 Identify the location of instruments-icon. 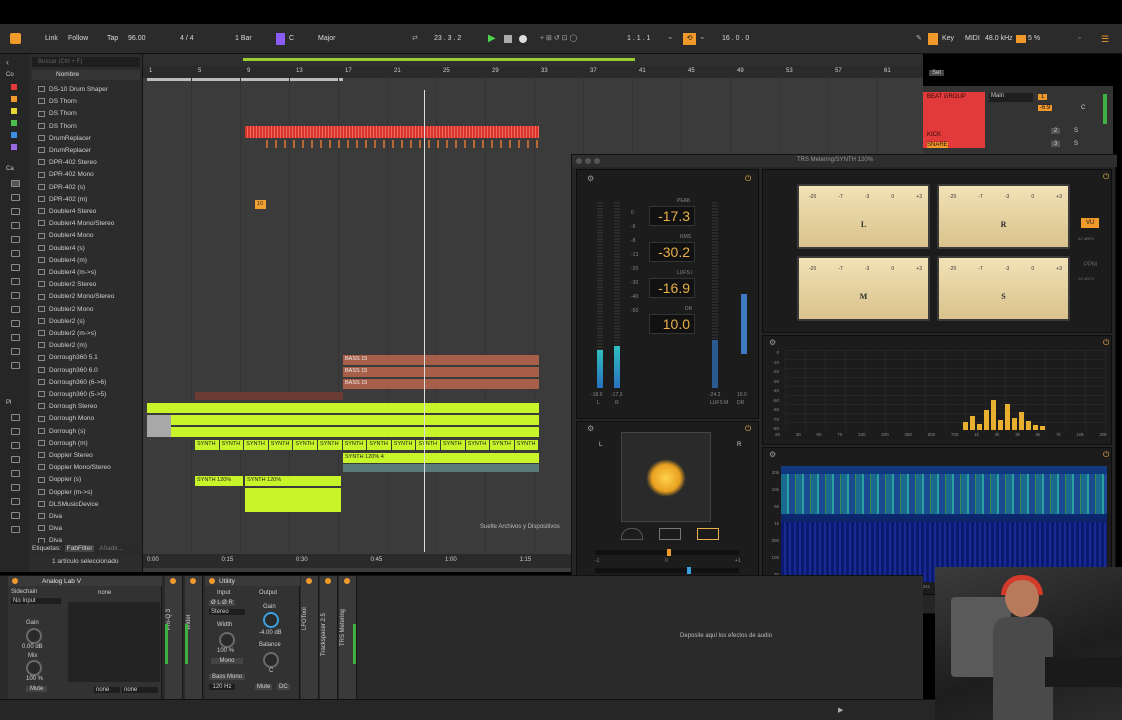
(15, 225).